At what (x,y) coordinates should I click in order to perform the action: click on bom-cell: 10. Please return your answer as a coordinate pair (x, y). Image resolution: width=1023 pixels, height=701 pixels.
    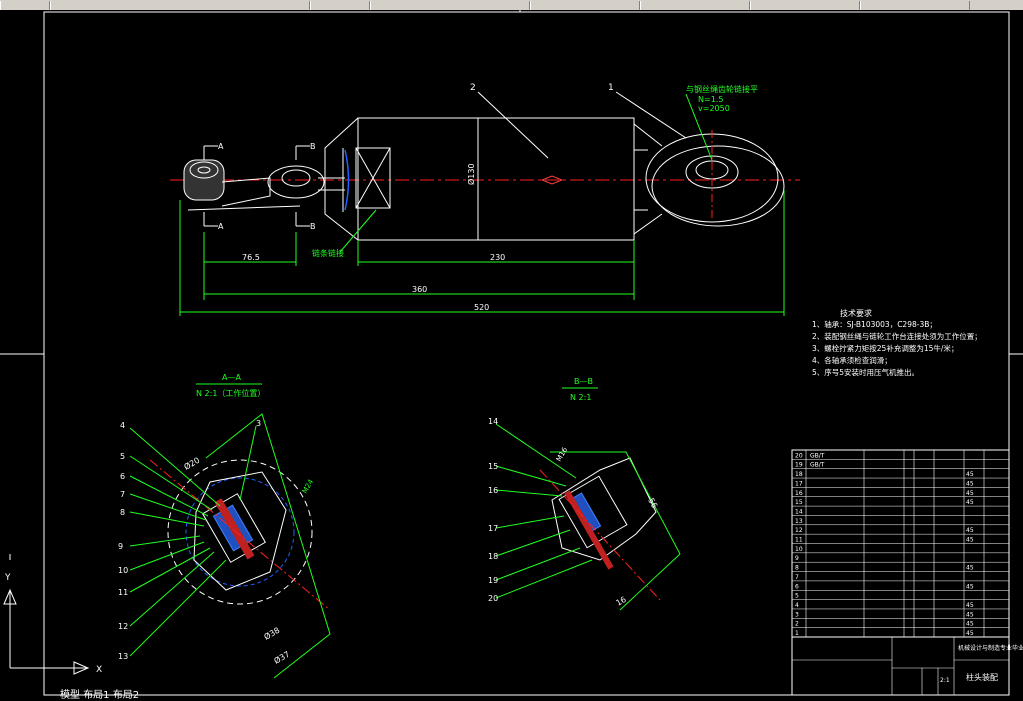
    Looking at the image, I should click on (799, 549).